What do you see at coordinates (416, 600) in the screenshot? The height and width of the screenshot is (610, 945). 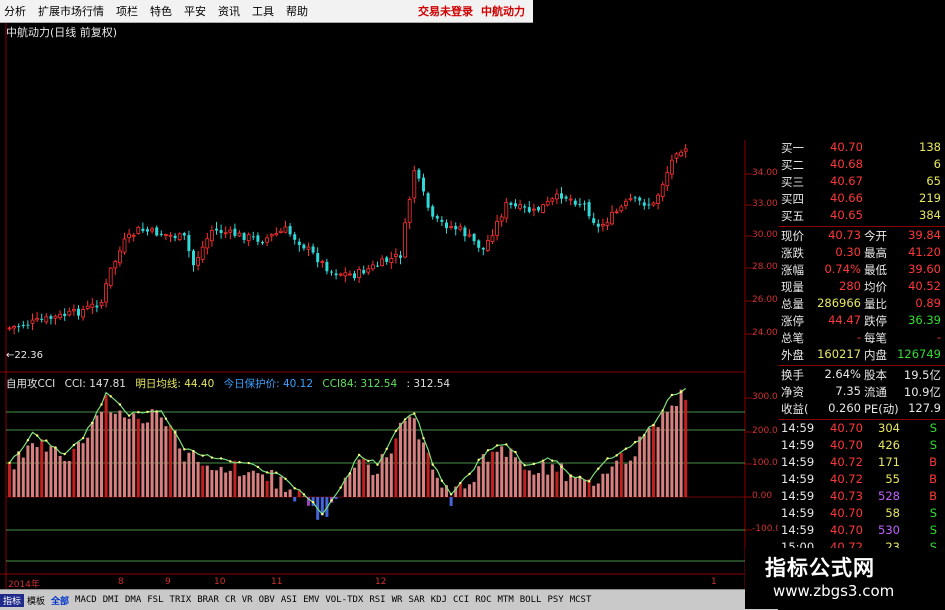 I see `tab-sar: SAR` at bounding box center [416, 600].